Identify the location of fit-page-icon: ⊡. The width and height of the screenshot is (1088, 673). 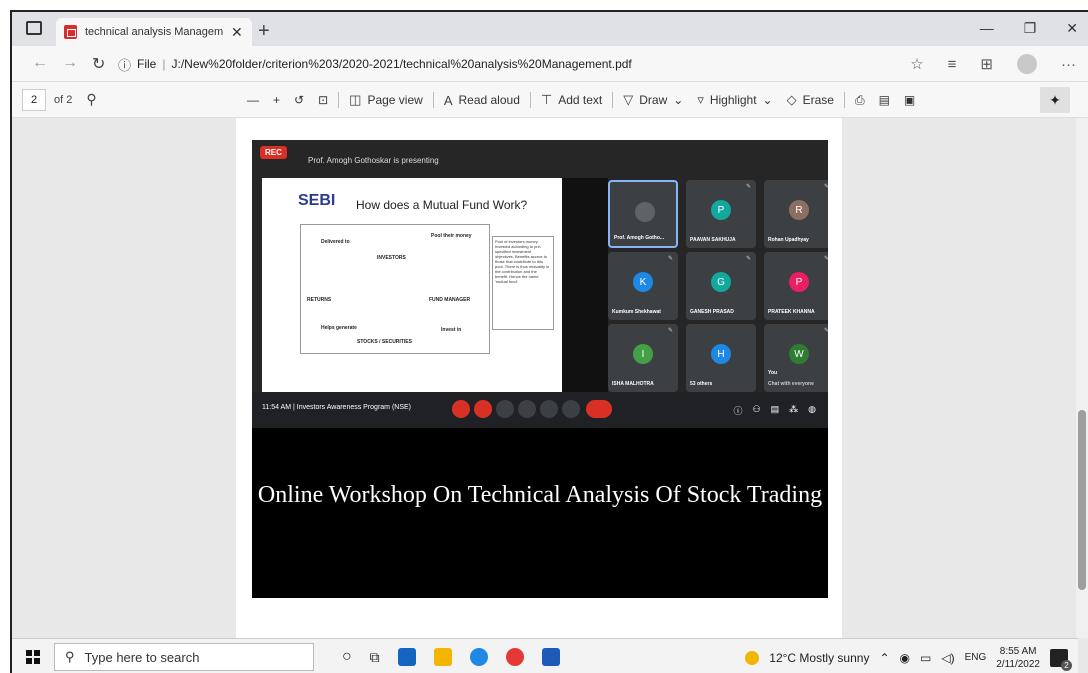
(323, 100).